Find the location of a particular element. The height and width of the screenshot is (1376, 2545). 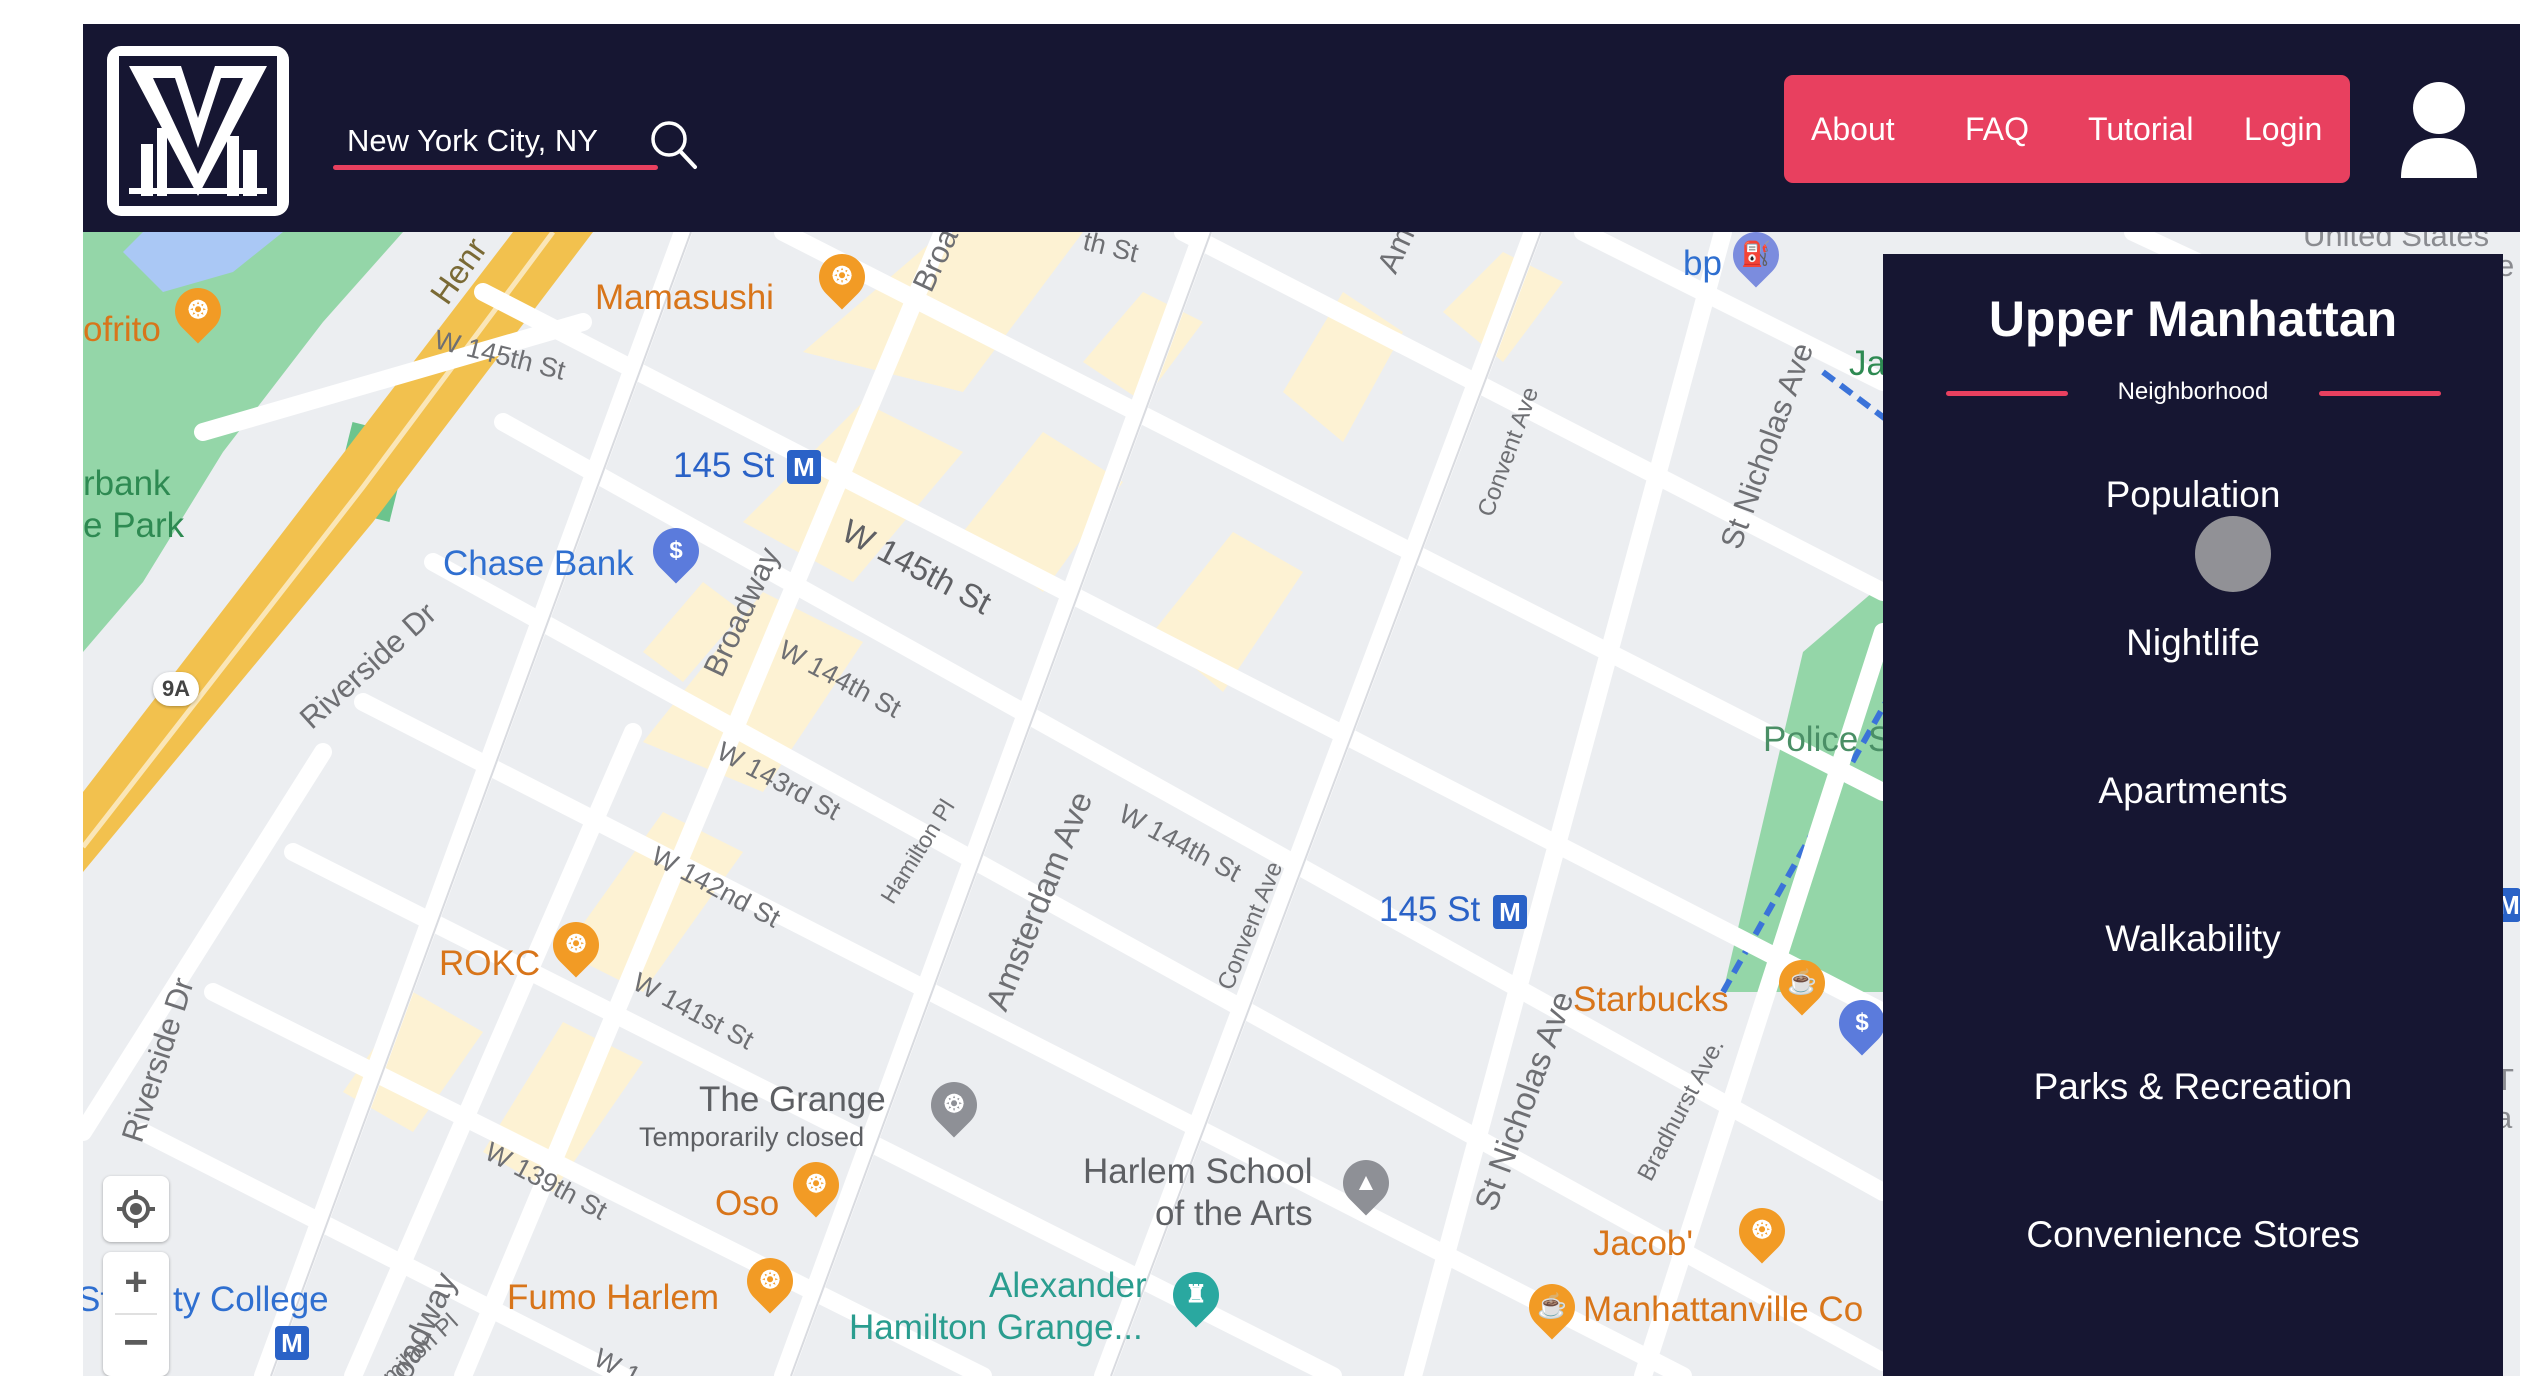

map-label-manhattanville: Manhattanville Co is located at coordinates (1723, 1309).